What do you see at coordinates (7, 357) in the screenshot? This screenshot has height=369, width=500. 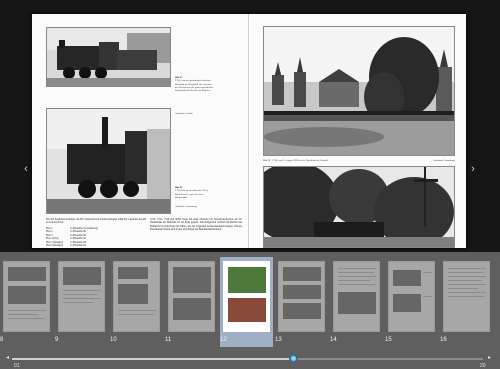 I see `page-first-icon: ◂` at bounding box center [7, 357].